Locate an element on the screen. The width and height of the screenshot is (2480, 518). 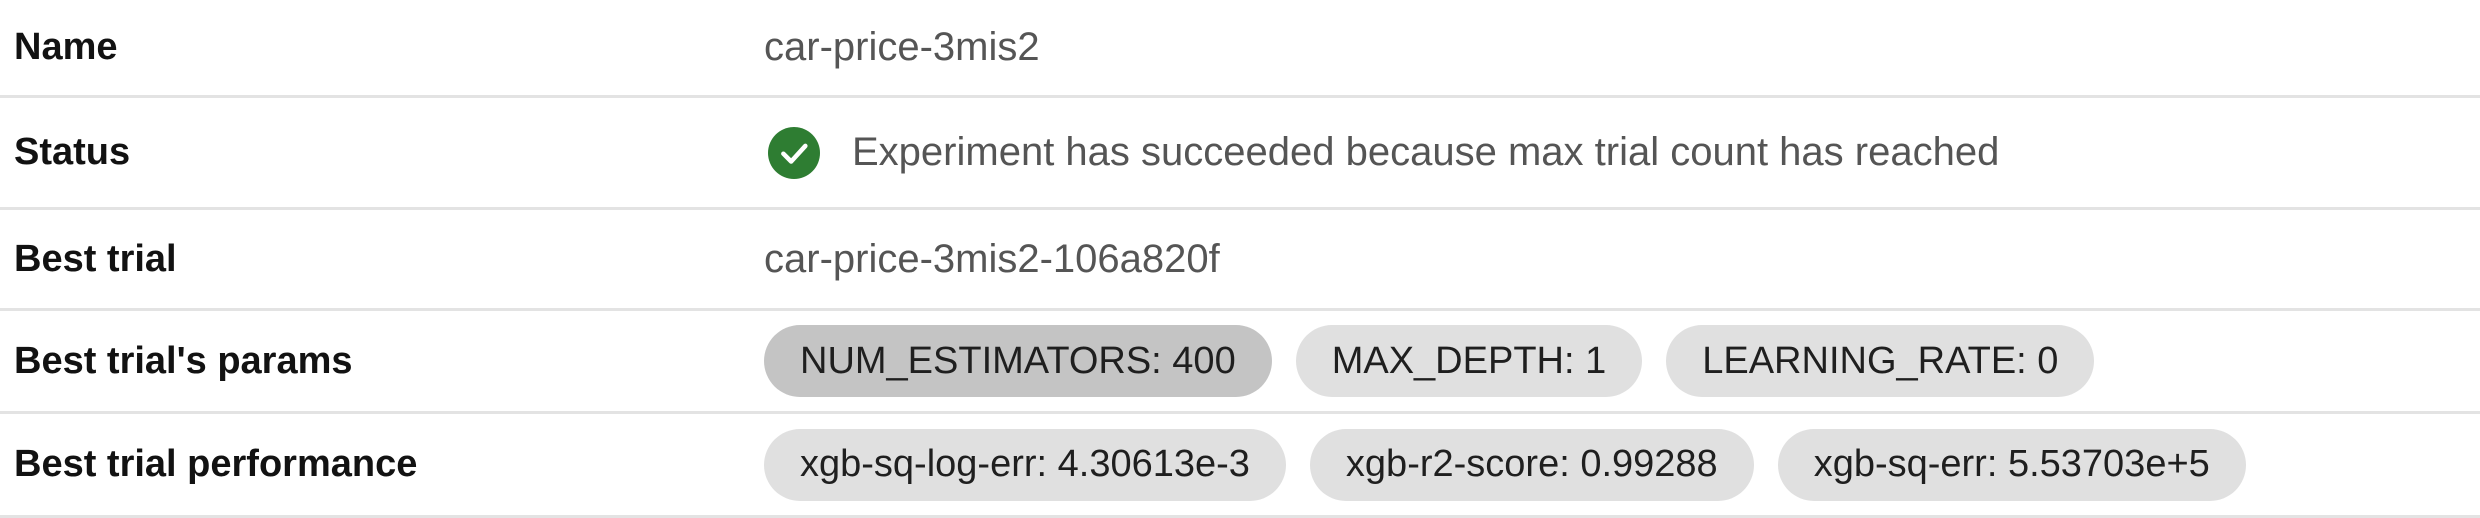
metric-chip-r2-score: xgb-r2-score: 0.99288 is located at coordinates (1531, 464).